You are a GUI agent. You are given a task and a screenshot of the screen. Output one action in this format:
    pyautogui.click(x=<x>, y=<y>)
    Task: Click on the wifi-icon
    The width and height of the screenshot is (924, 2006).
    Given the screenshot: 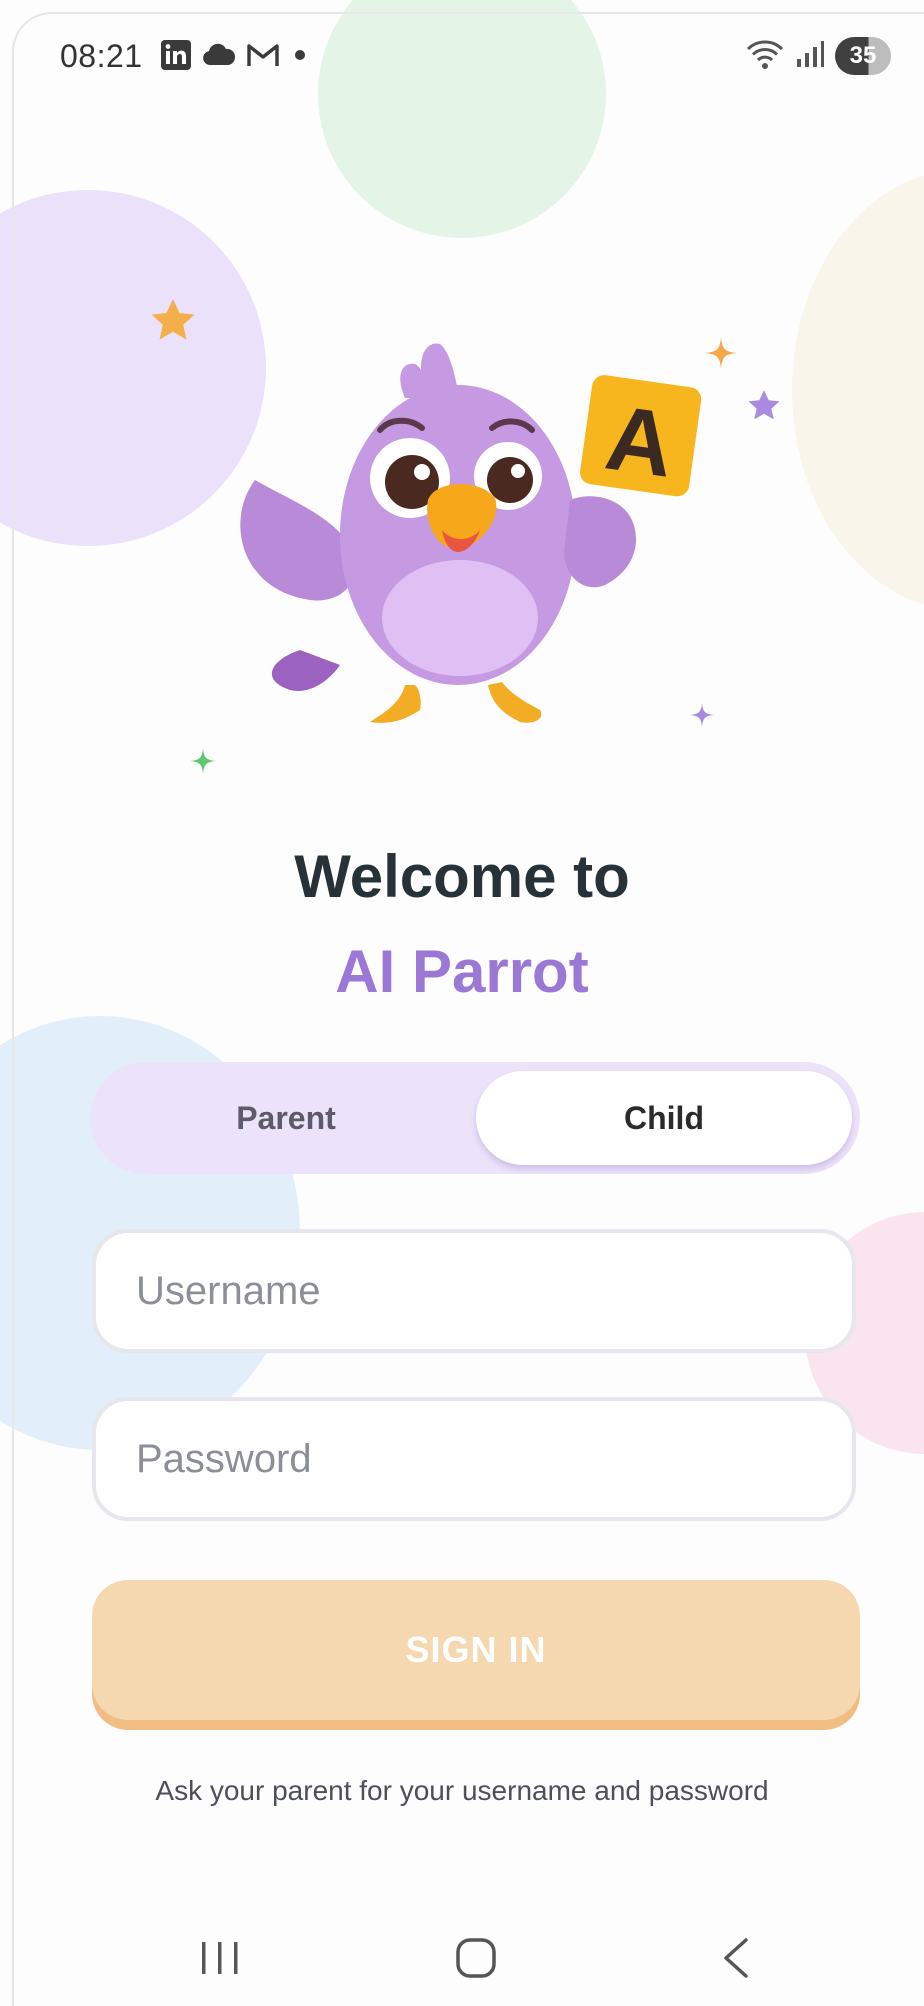 What is the action you would take?
    pyautogui.click(x=765, y=56)
    